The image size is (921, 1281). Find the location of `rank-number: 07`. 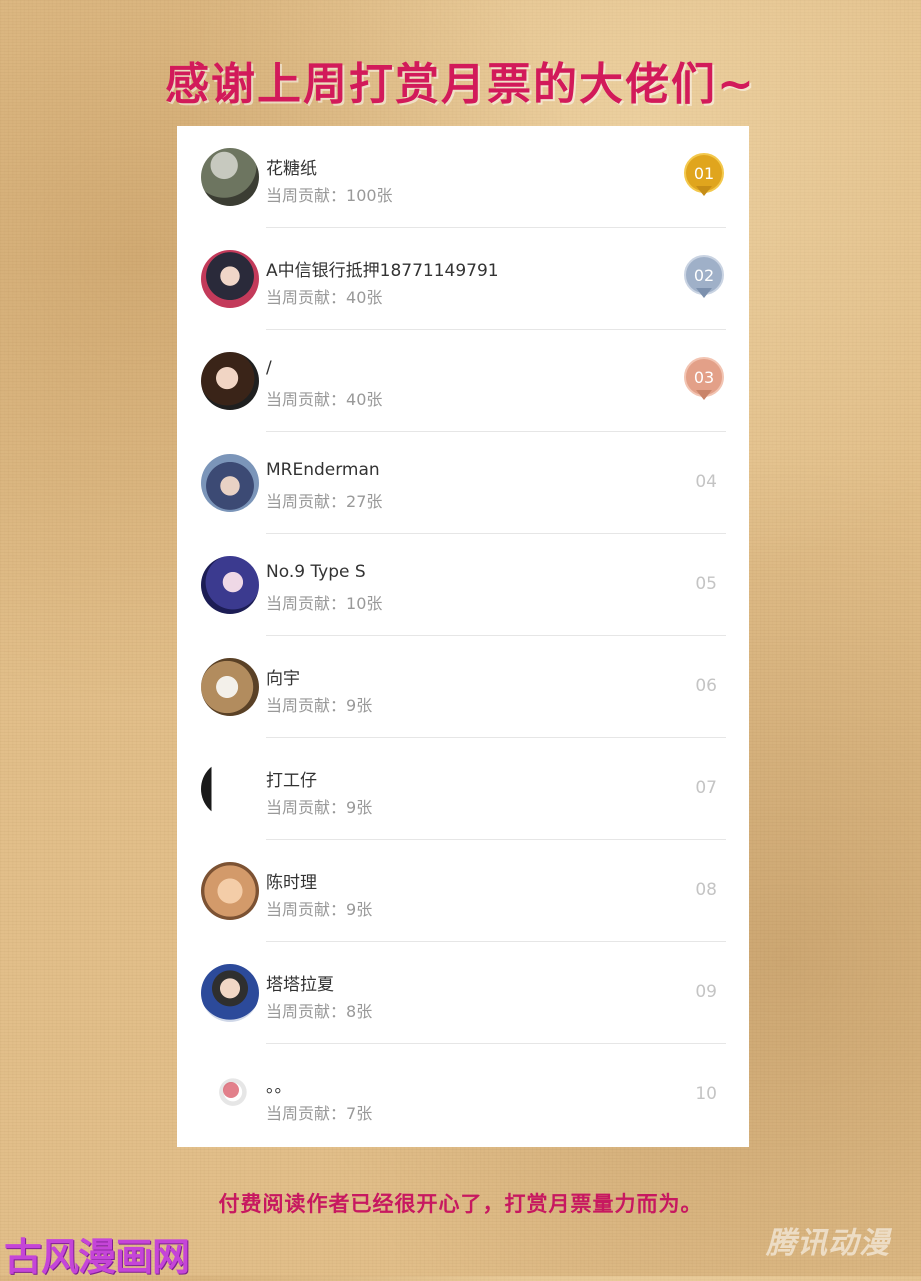

rank-number: 07 is located at coordinates (706, 788).